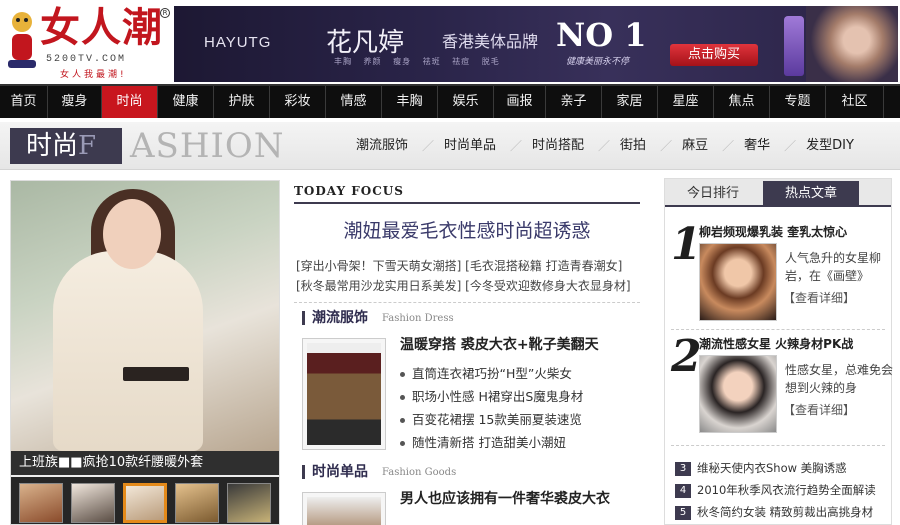  What do you see at coordinates (630, 102) in the screenshot?
I see `nav-item: 家居` at bounding box center [630, 102].